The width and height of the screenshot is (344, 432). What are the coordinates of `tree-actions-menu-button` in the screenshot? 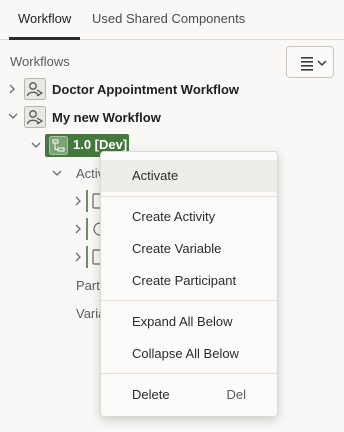 It's located at (310, 62).